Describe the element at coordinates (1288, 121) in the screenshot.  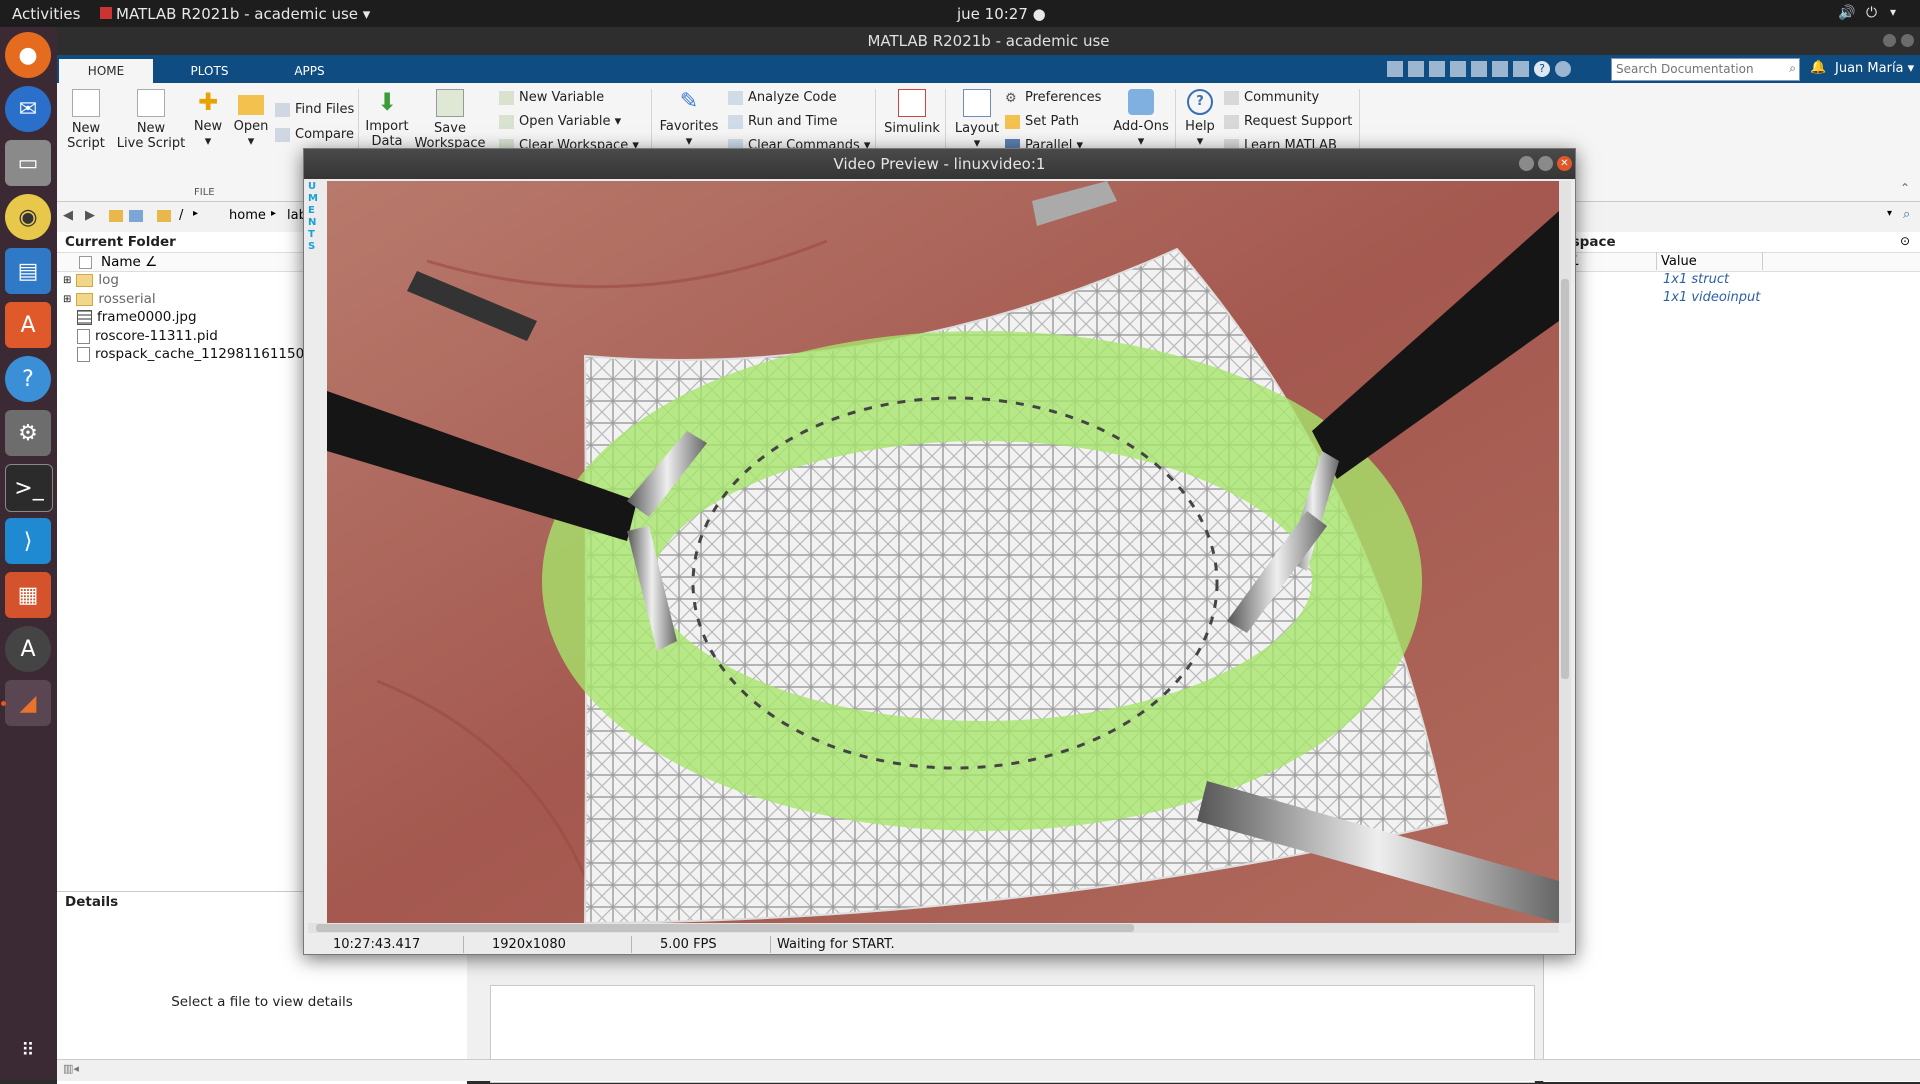
I see `request-support-button: Request Support` at that location.